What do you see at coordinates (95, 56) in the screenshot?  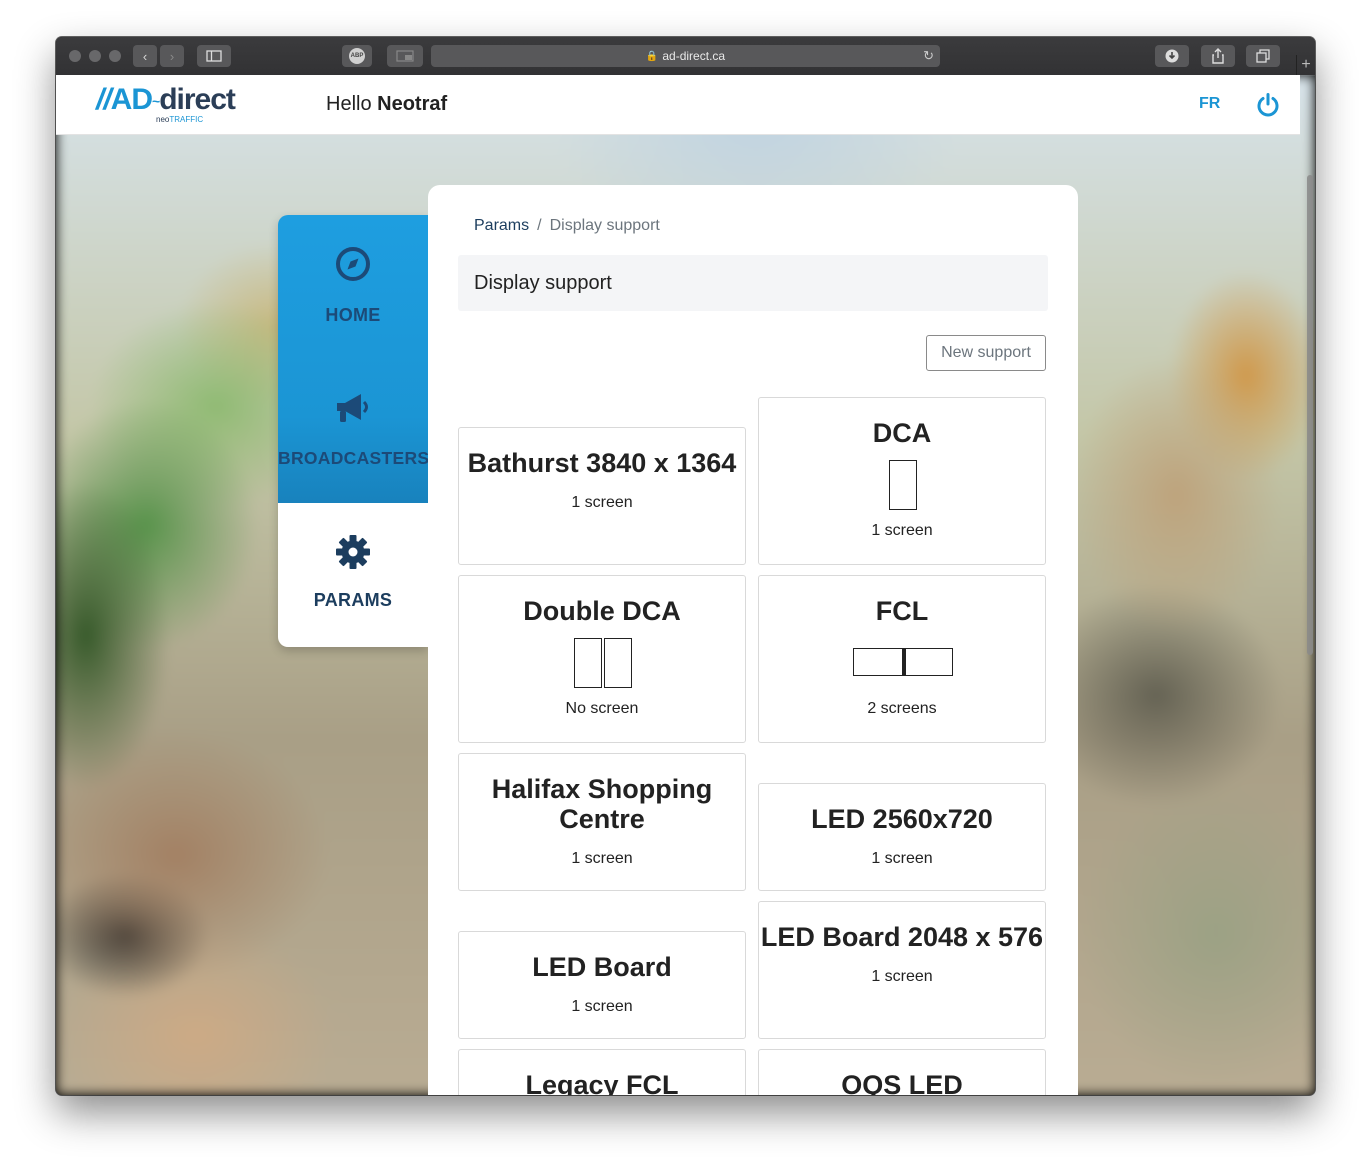 I see `minimize-window-button` at bounding box center [95, 56].